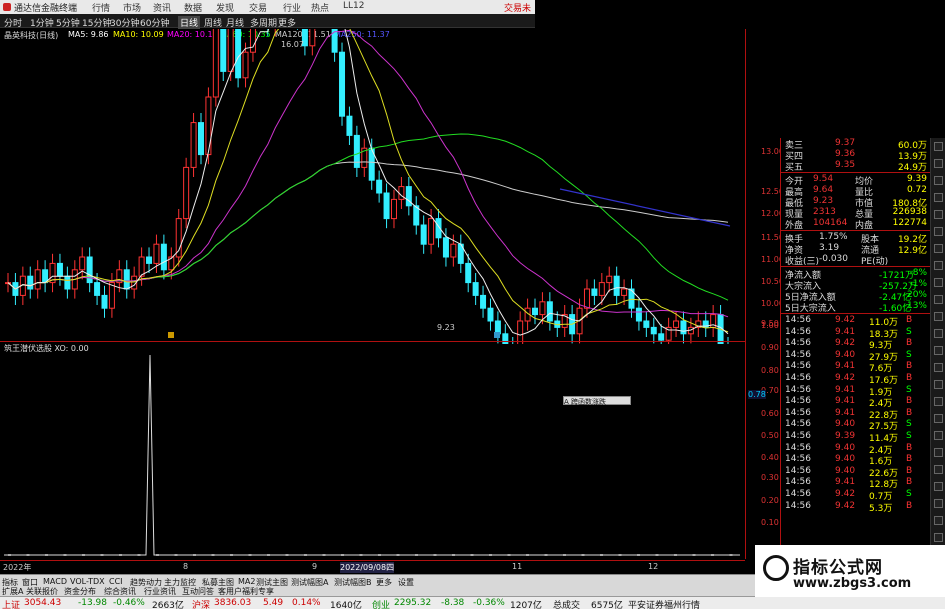 This screenshot has width=945, height=609. What do you see at coordinates (918, 273) in the screenshot?
I see `flow-pct: -8%` at bounding box center [918, 273].